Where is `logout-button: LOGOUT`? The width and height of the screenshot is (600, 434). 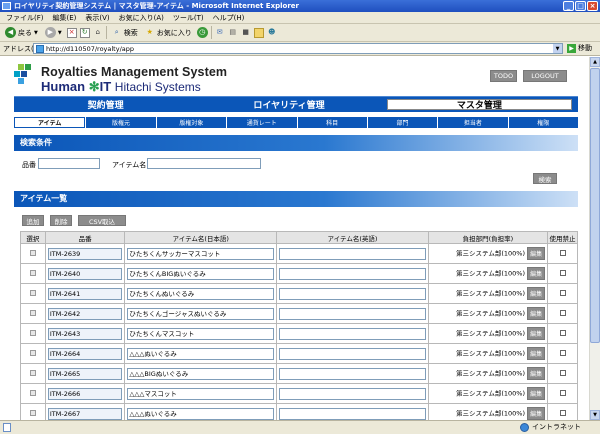 logout-button: LOGOUT is located at coordinates (545, 76).